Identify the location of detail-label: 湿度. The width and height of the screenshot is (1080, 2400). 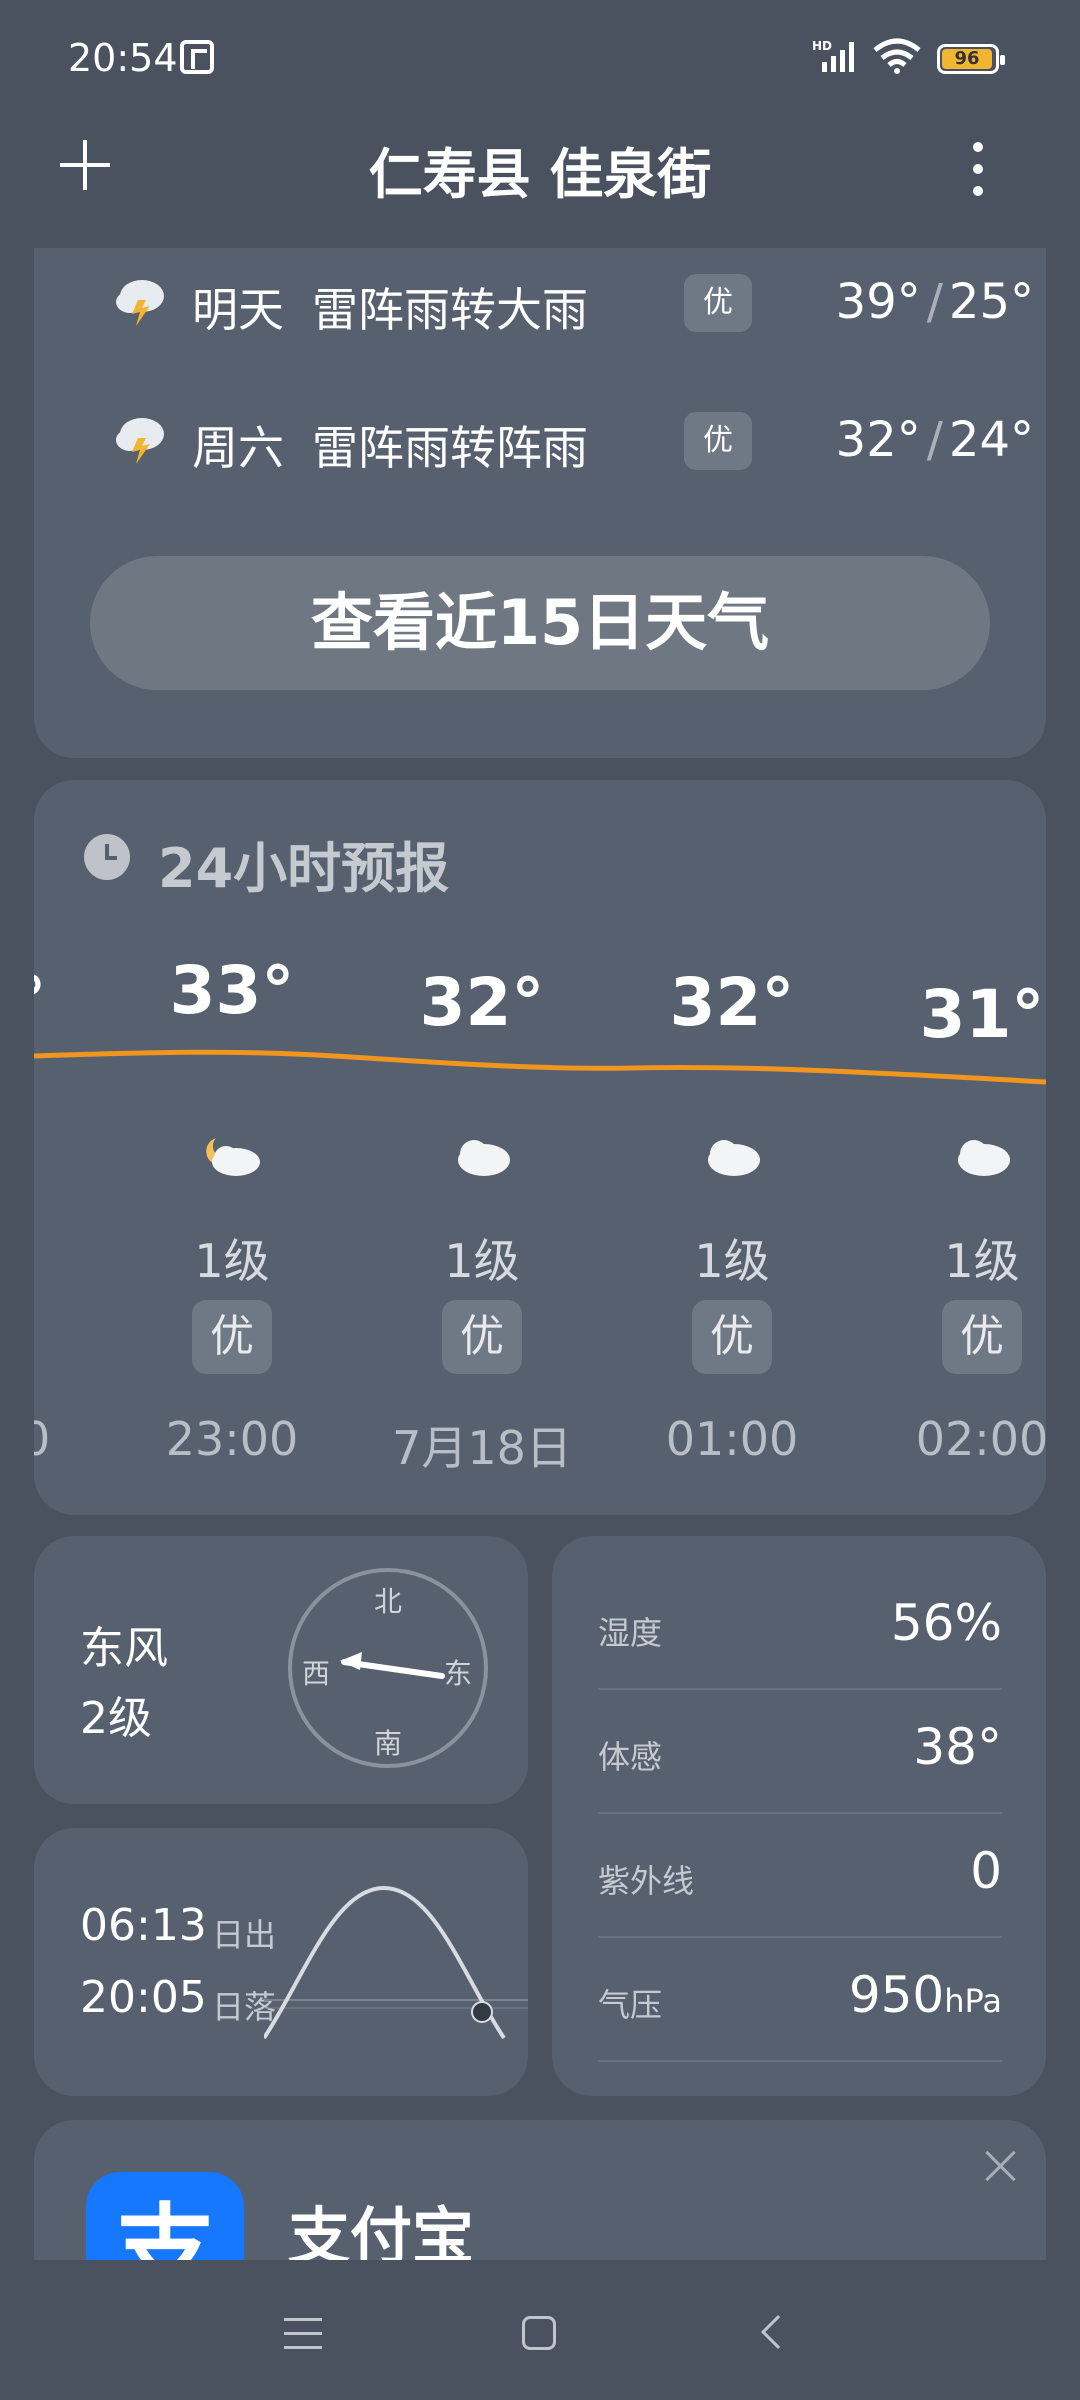
(630, 1633).